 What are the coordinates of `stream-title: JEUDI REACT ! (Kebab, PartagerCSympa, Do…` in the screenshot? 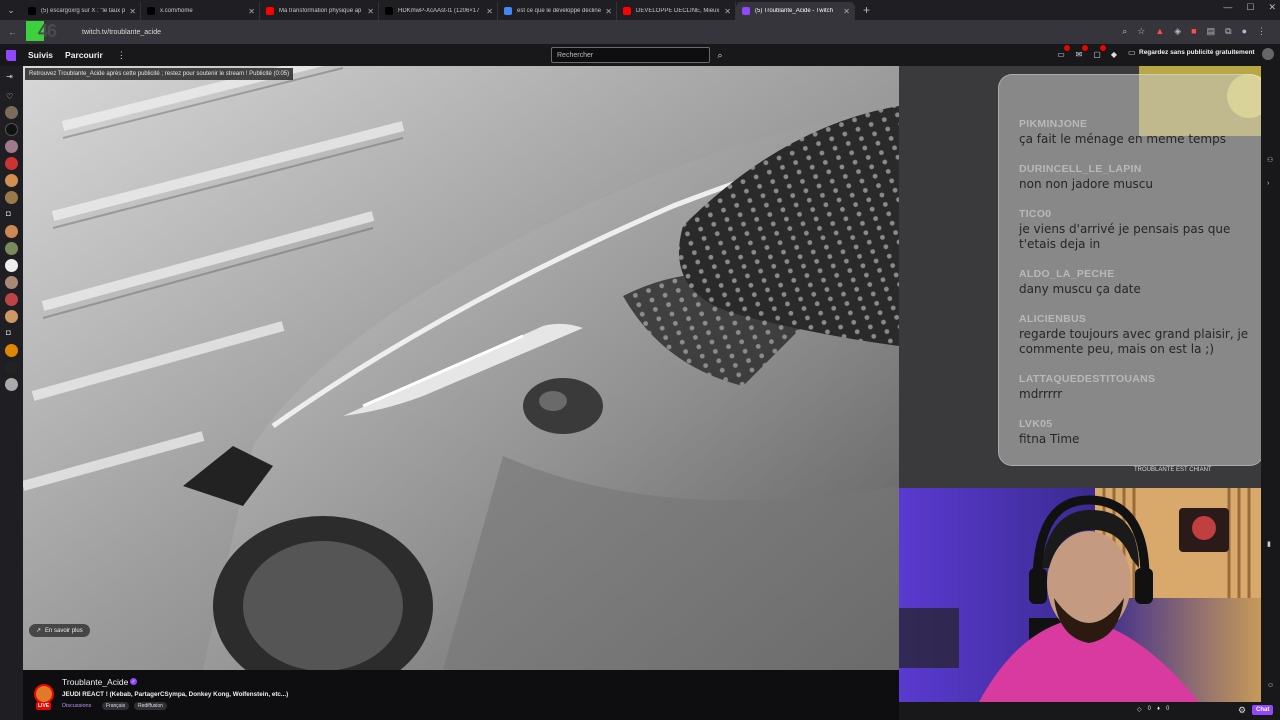 It's located at (175, 694).